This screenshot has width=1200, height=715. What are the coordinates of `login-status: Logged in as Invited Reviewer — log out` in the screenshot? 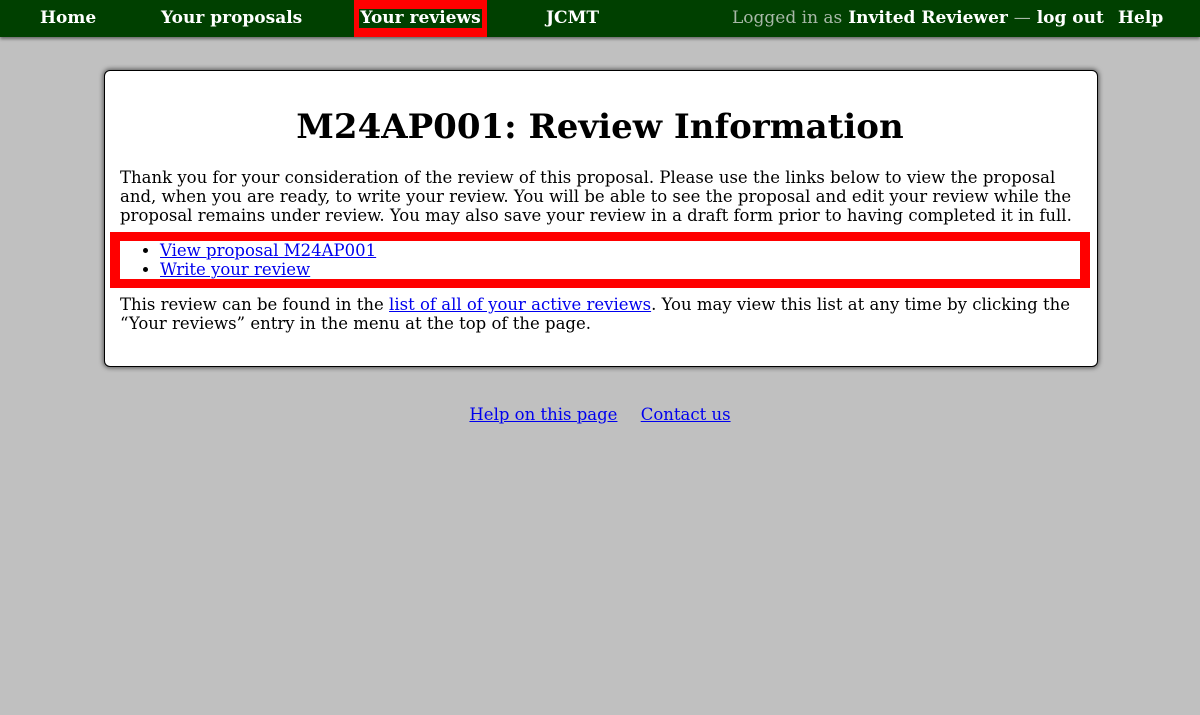 It's located at (918, 18).